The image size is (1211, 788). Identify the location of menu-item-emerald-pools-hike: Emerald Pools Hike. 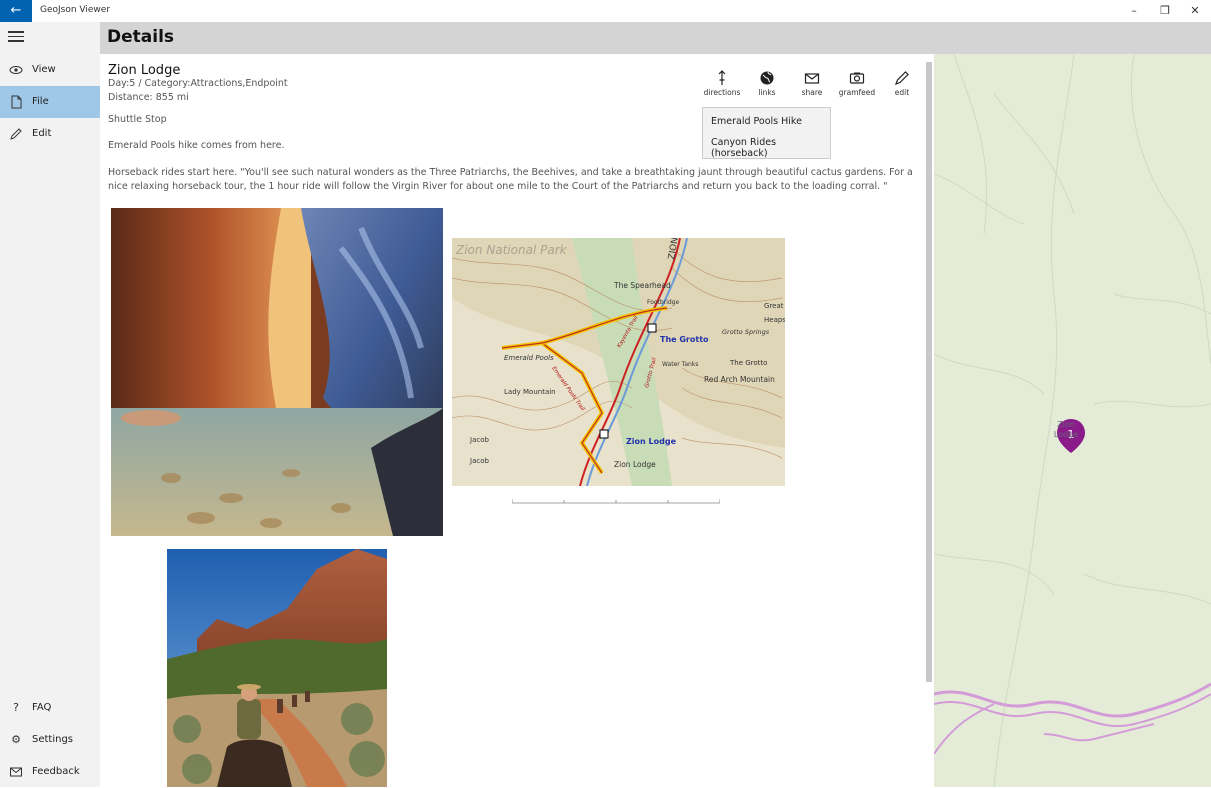
(756, 121).